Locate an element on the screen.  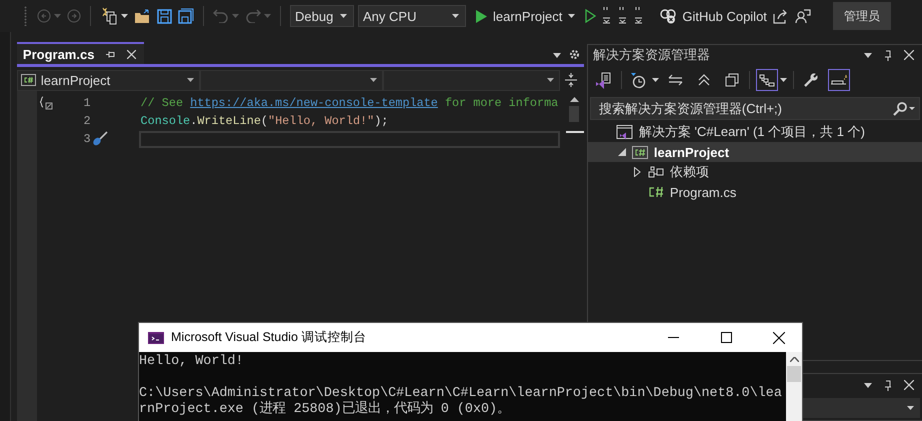
settings-icon is located at coordinates (574, 54).